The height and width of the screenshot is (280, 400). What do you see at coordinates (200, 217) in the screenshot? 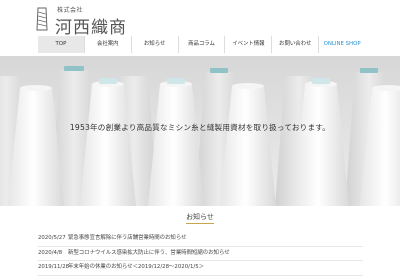
I see `news-section-title: お知らせ` at bounding box center [200, 217].